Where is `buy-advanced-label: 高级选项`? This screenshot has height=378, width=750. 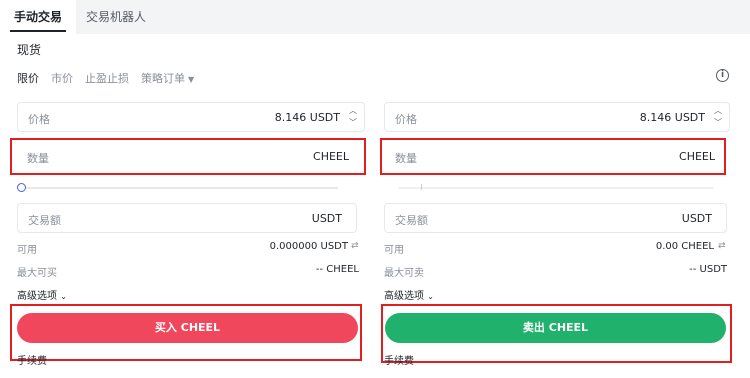
buy-advanced-label: 高级选项 is located at coordinates (37, 296).